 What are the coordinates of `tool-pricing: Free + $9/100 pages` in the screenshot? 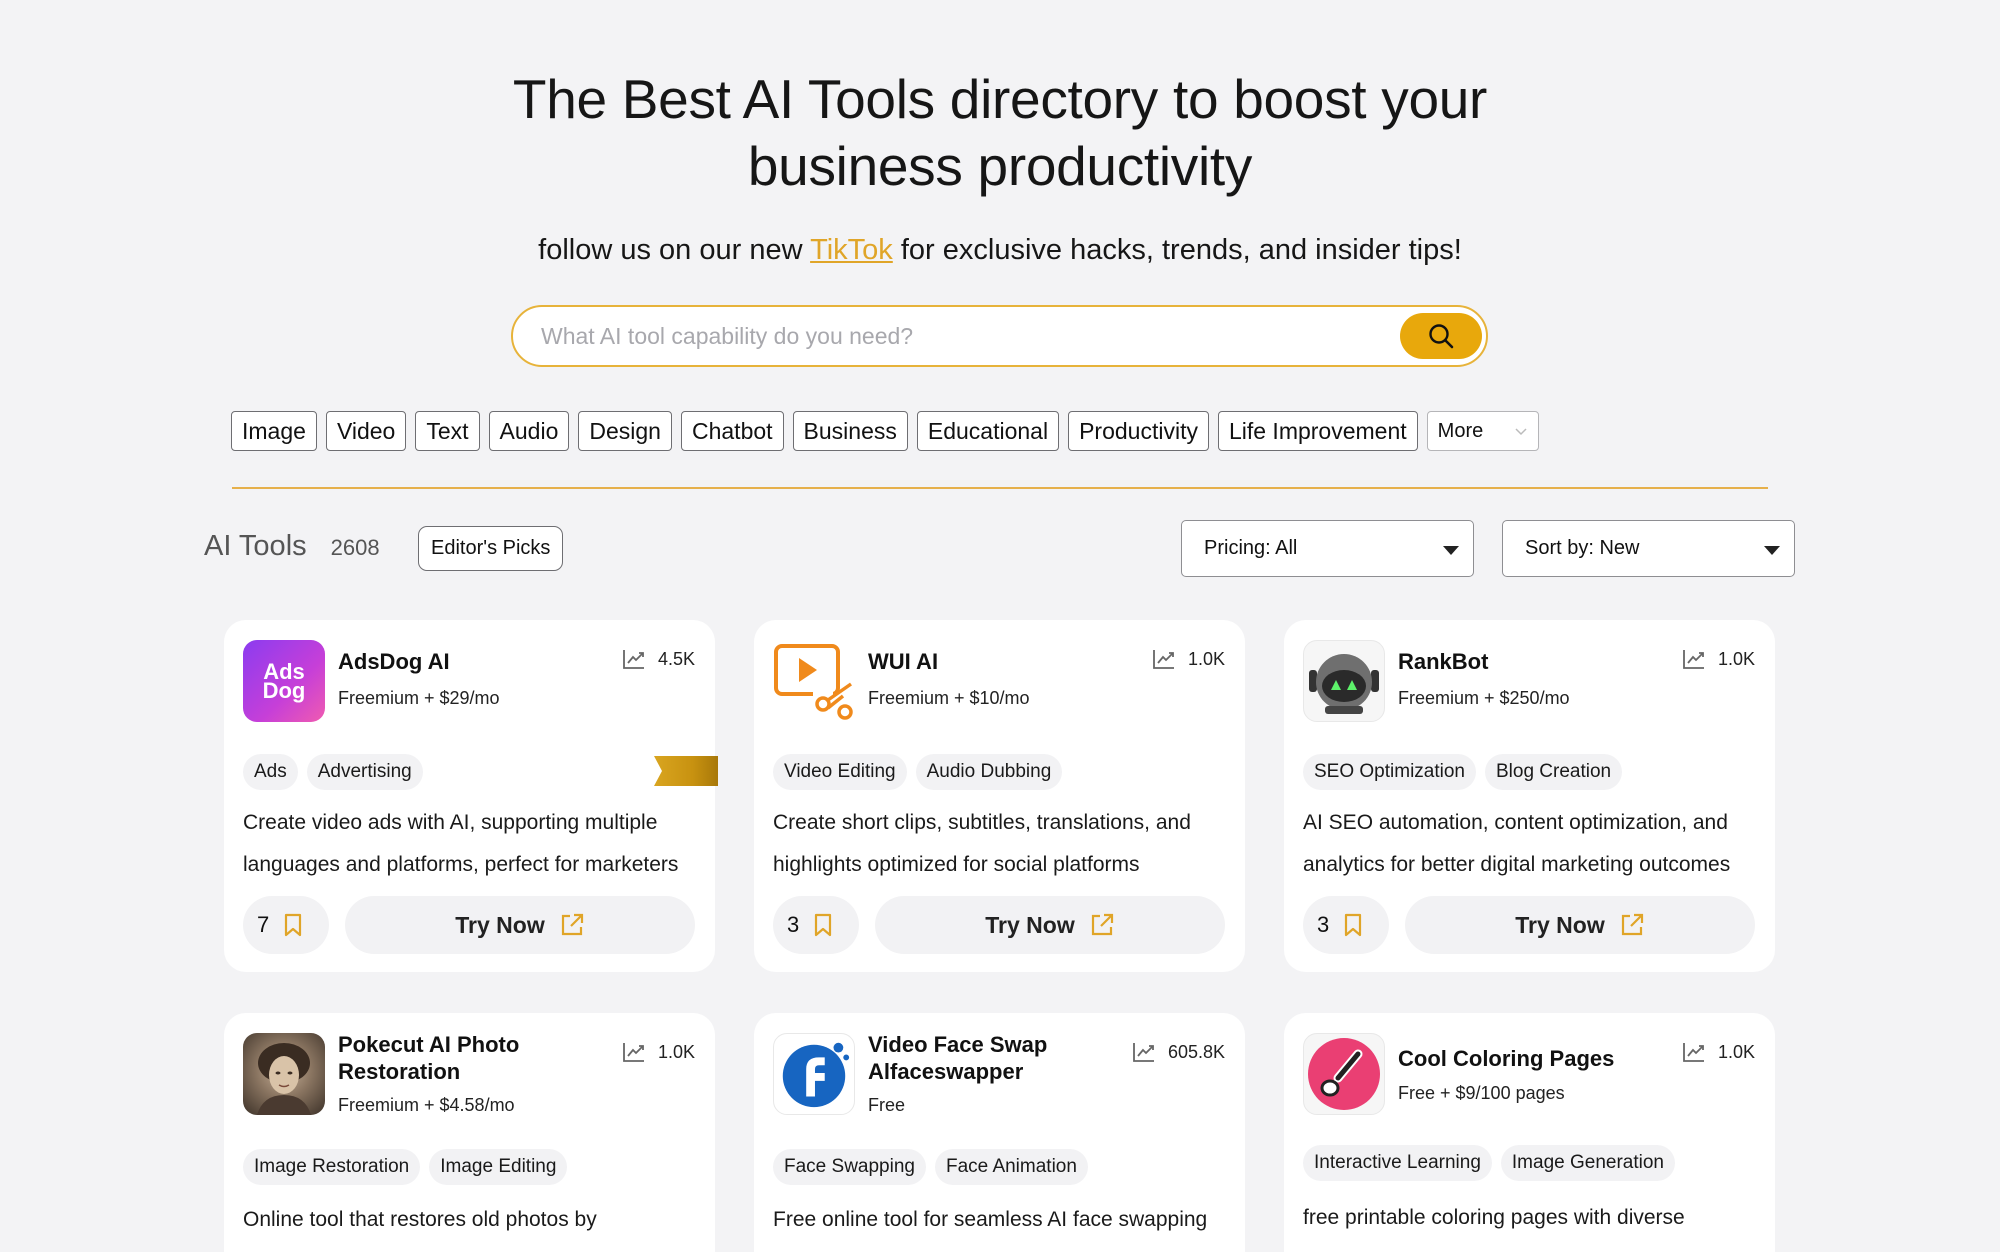 It's located at (1481, 1093).